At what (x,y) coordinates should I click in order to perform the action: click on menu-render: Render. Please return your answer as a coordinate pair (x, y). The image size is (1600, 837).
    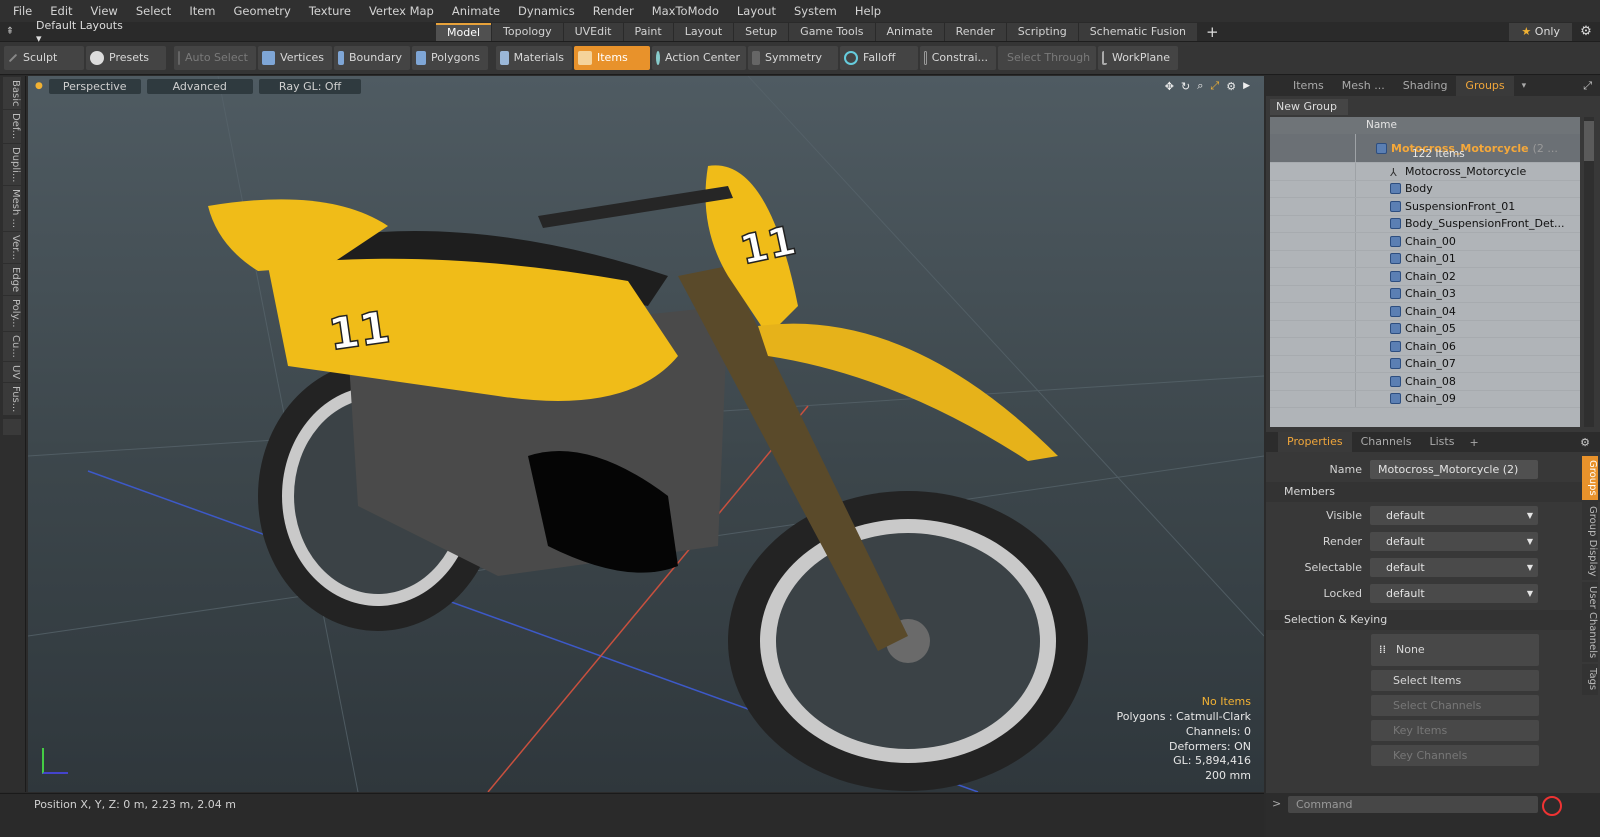
    Looking at the image, I should click on (613, 11).